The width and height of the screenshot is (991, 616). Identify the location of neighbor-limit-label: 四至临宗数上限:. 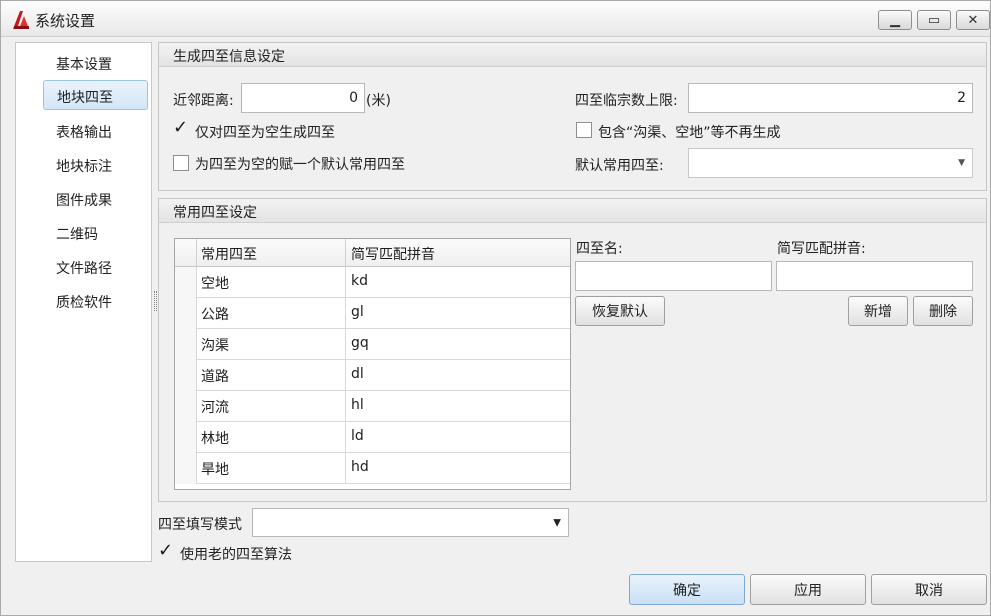
(626, 101).